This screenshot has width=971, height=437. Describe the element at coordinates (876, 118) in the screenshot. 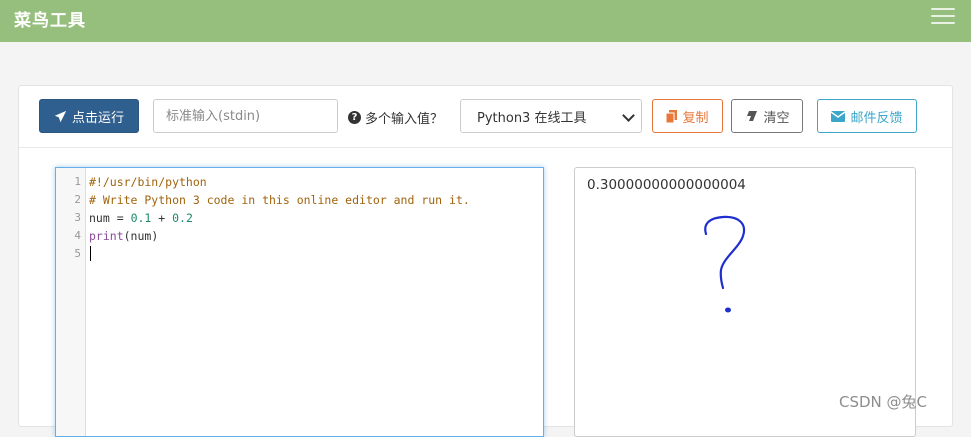

I see `feedback-button-label: 邮件反馈` at that location.